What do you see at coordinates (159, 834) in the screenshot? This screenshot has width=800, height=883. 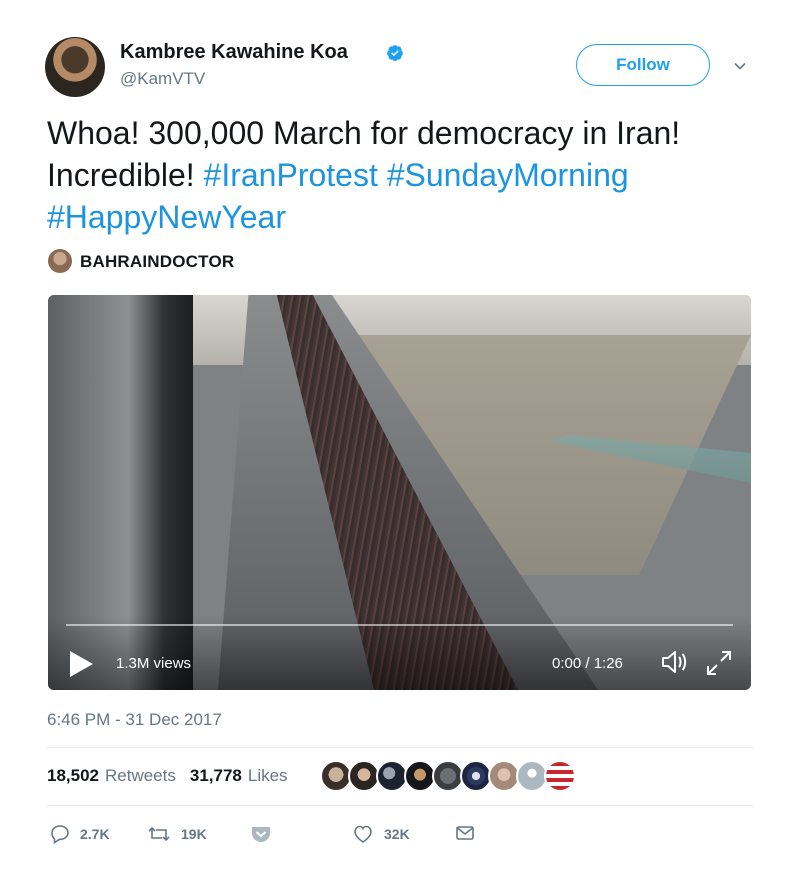 I see `retweet-icon` at bounding box center [159, 834].